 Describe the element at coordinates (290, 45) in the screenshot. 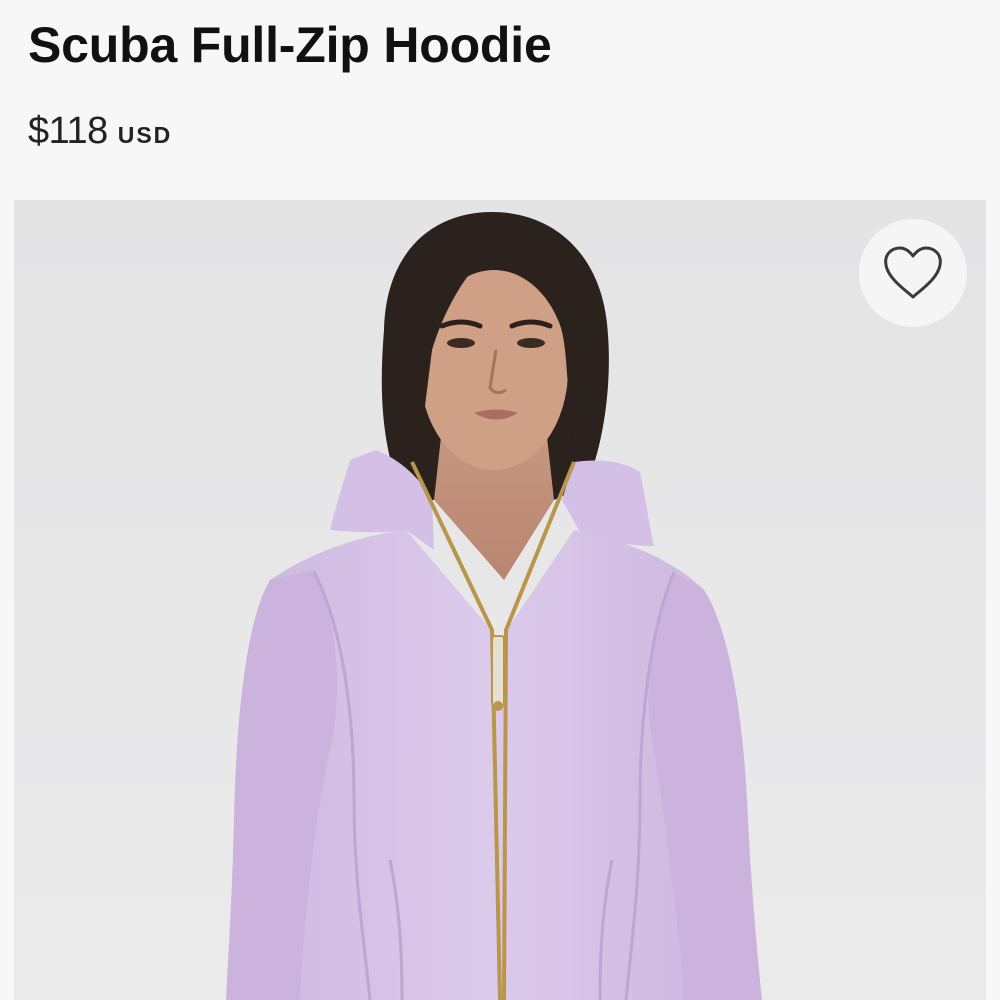

I see `product-title: Scuba Full-Zip Hoodie` at that location.